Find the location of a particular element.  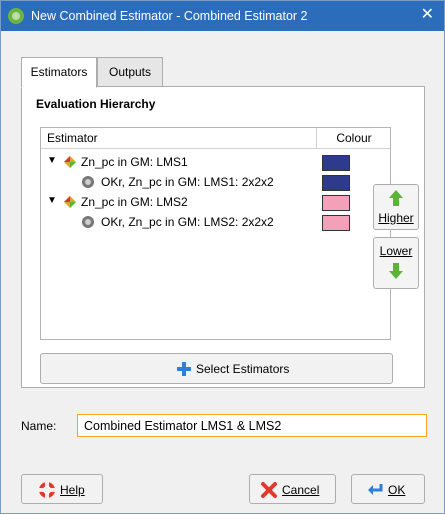

help-label: Help is located at coordinates (72, 490).